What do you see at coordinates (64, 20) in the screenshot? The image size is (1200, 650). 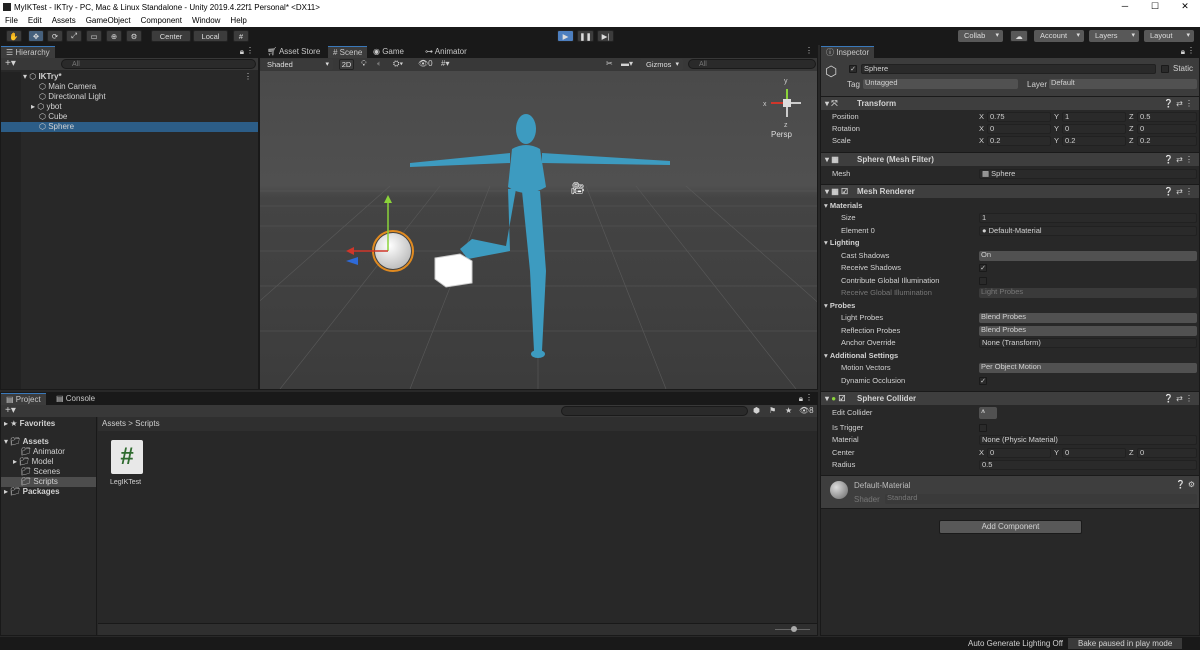 I see `menu-assets: Assets` at bounding box center [64, 20].